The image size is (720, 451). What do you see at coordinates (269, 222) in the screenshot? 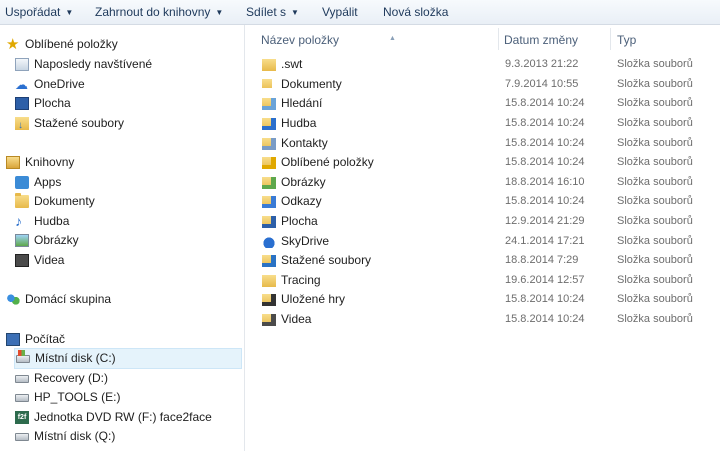
I see `desktop-folder-icon` at bounding box center [269, 222].